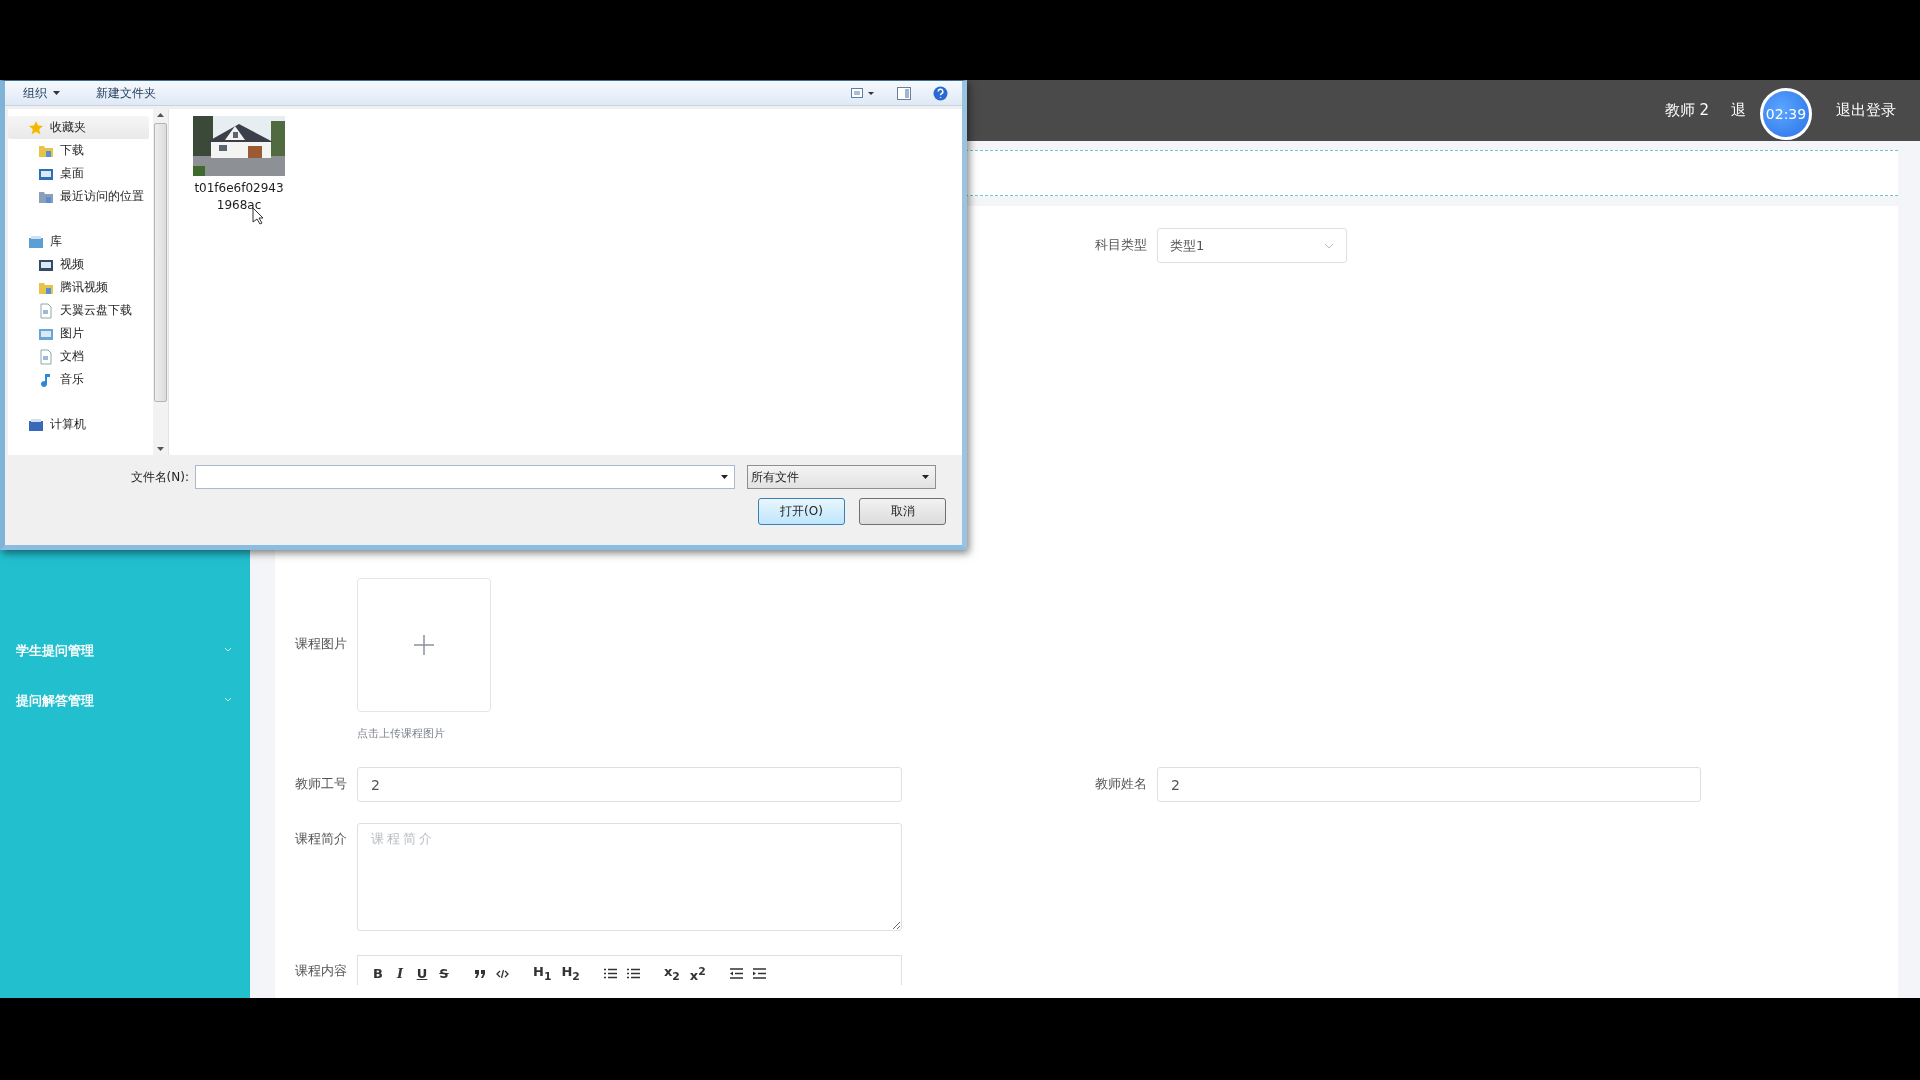 This screenshot has height=1080, width=1920. What do you see at coordinates (465, 477) in the screenshot?
I see `file-name-field` at bounding box center [465, 477].